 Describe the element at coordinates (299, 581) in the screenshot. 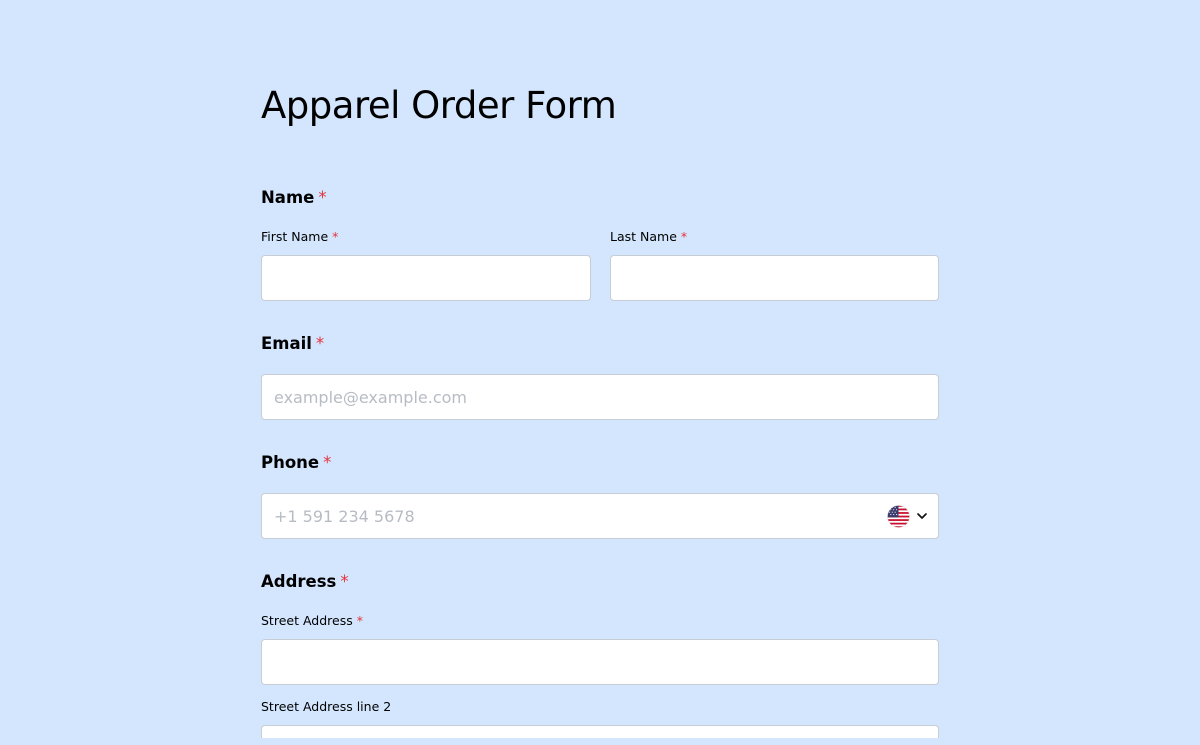

I see `address-label-text: Address` at that location.